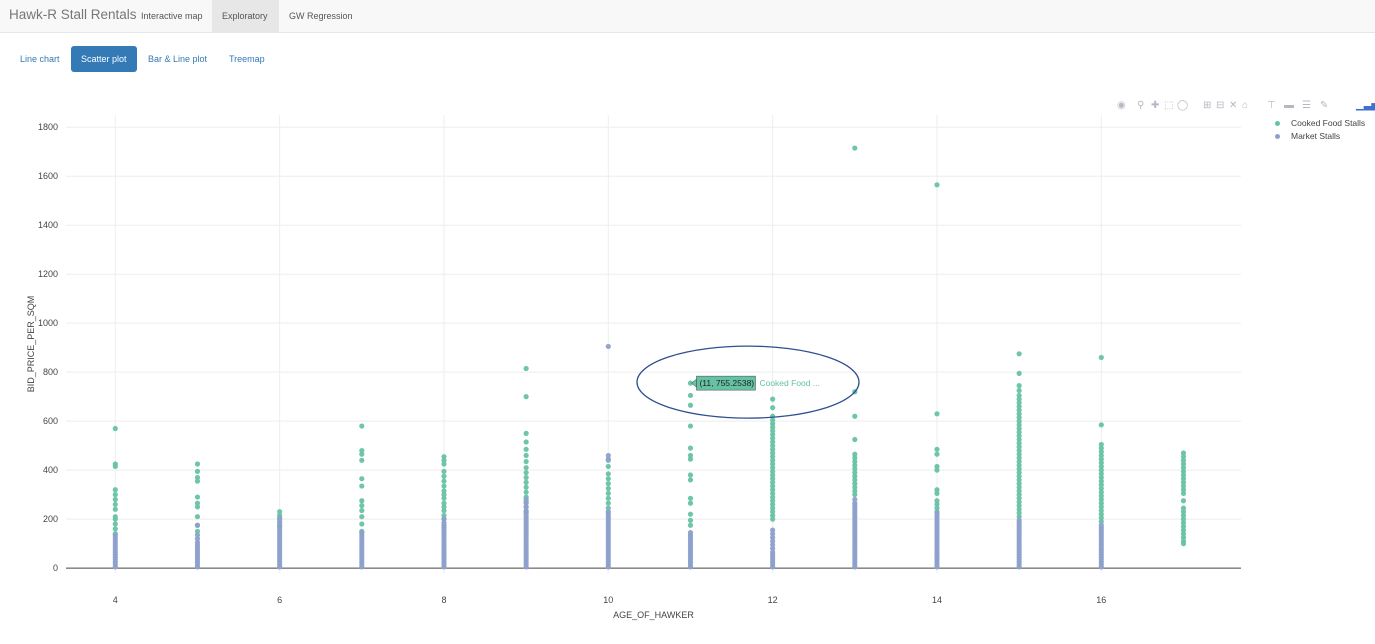  What do you see at coordinates (247, 59) in the screenshot?
I see `tab-treemap: Treemap` at bounding box center [247, 59].